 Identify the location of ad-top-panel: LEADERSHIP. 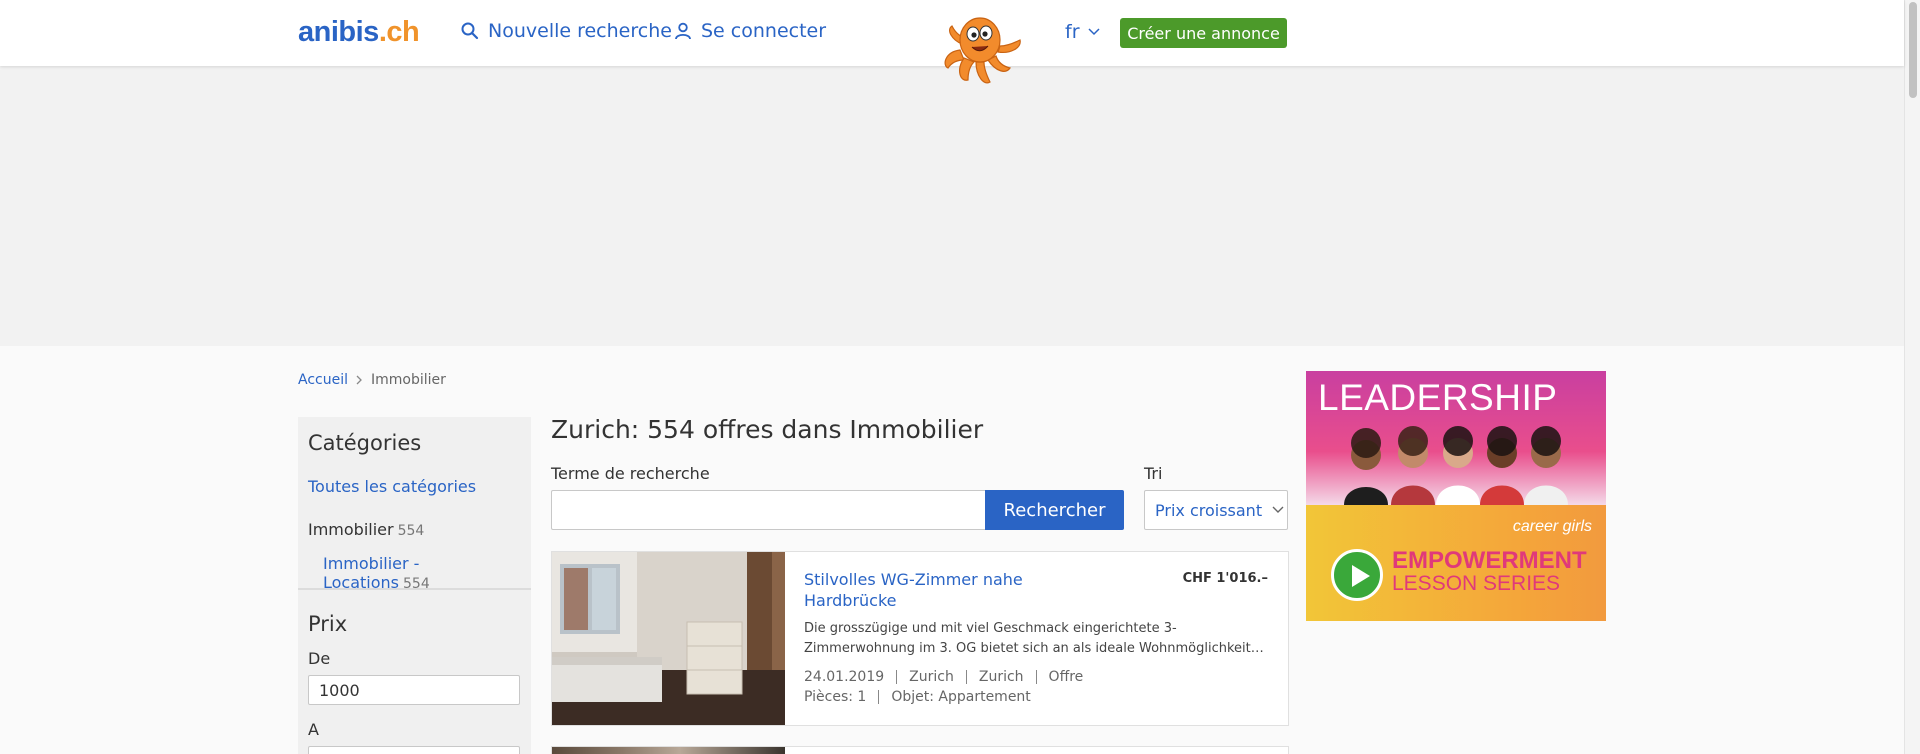
(1456, 438).